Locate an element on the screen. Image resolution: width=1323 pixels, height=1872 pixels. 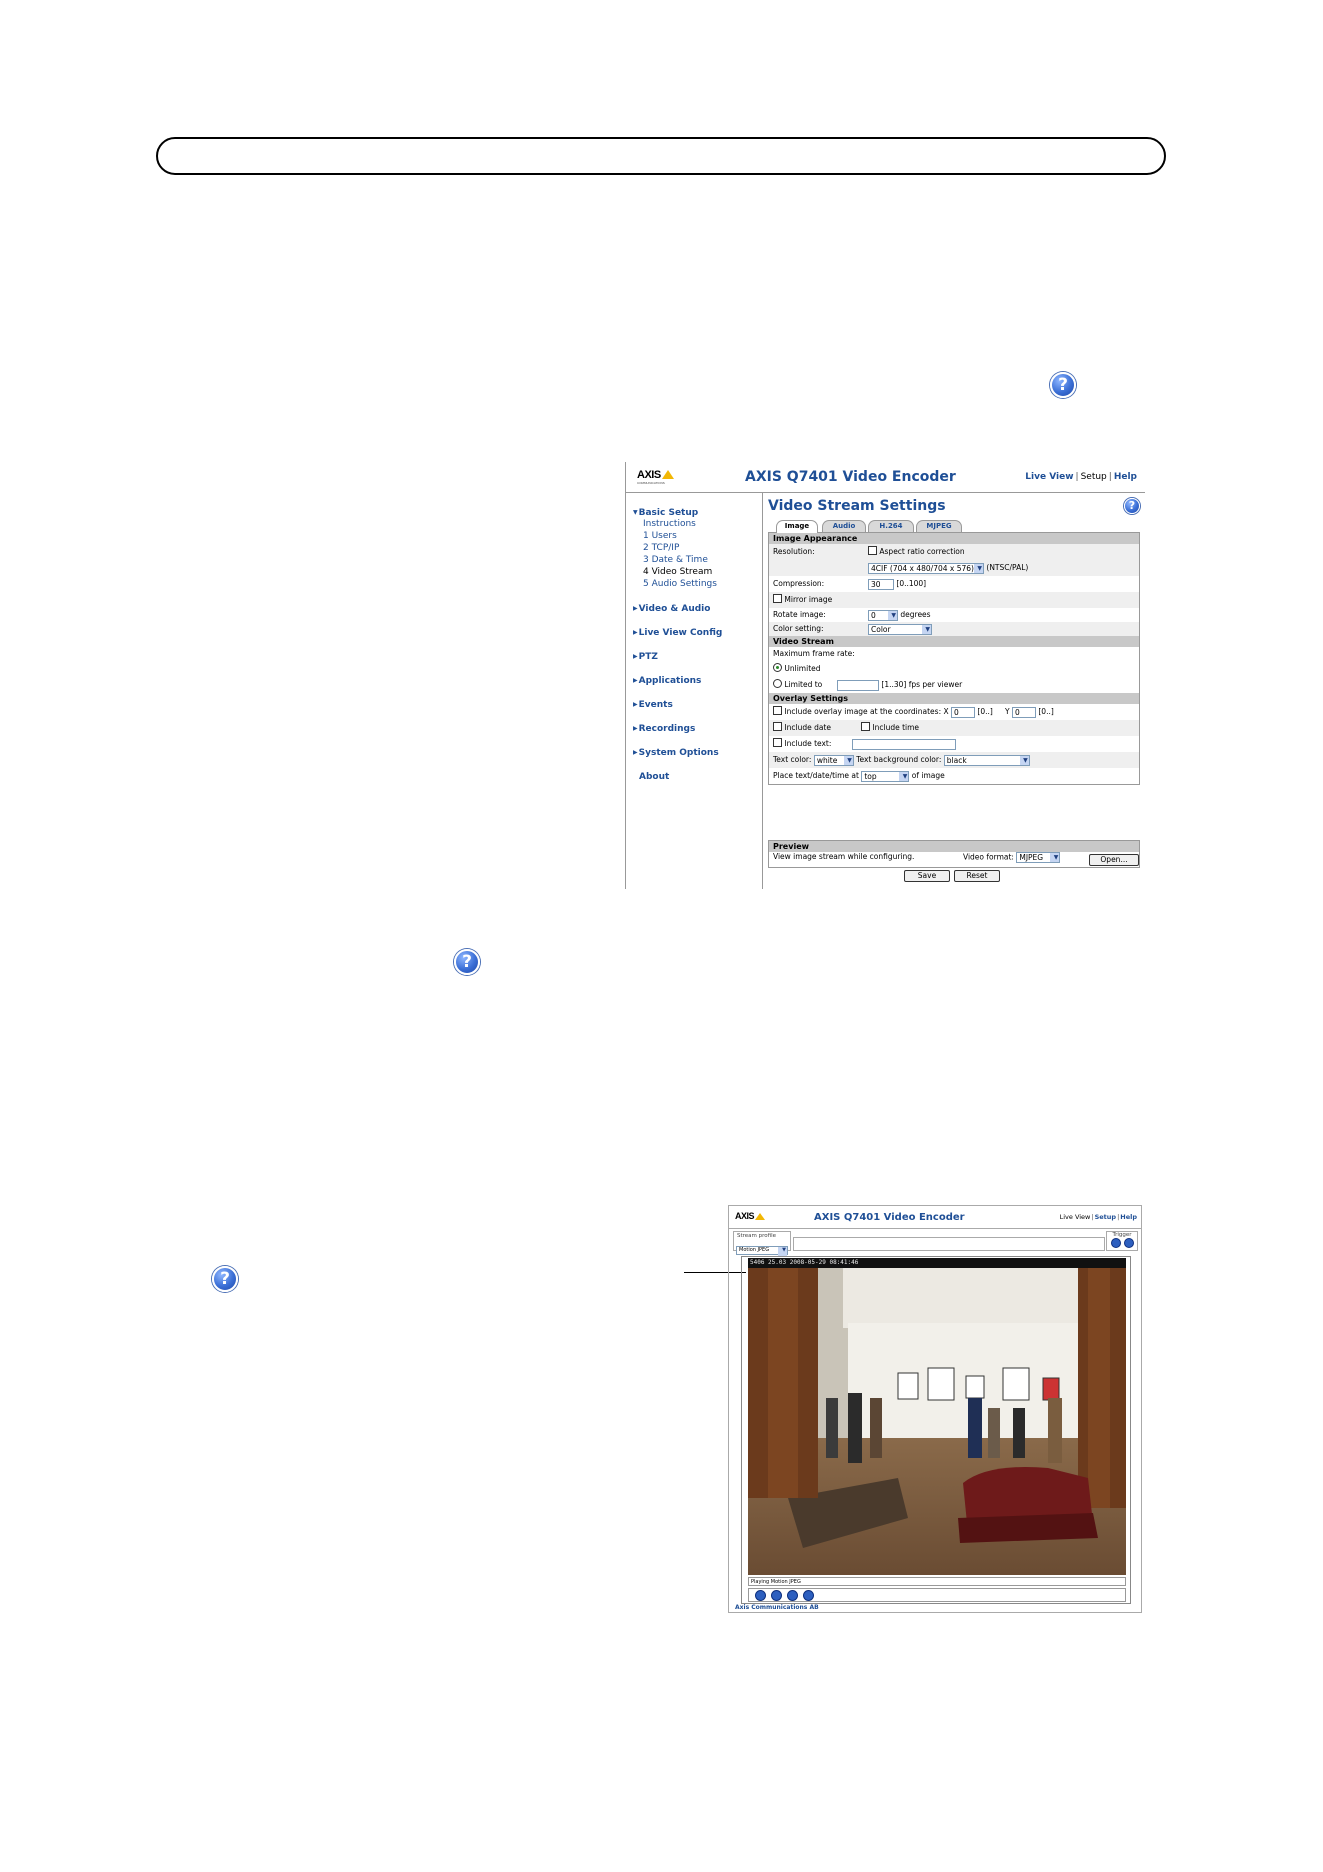
include-date-checkbox is located at coordinates (777, 726).